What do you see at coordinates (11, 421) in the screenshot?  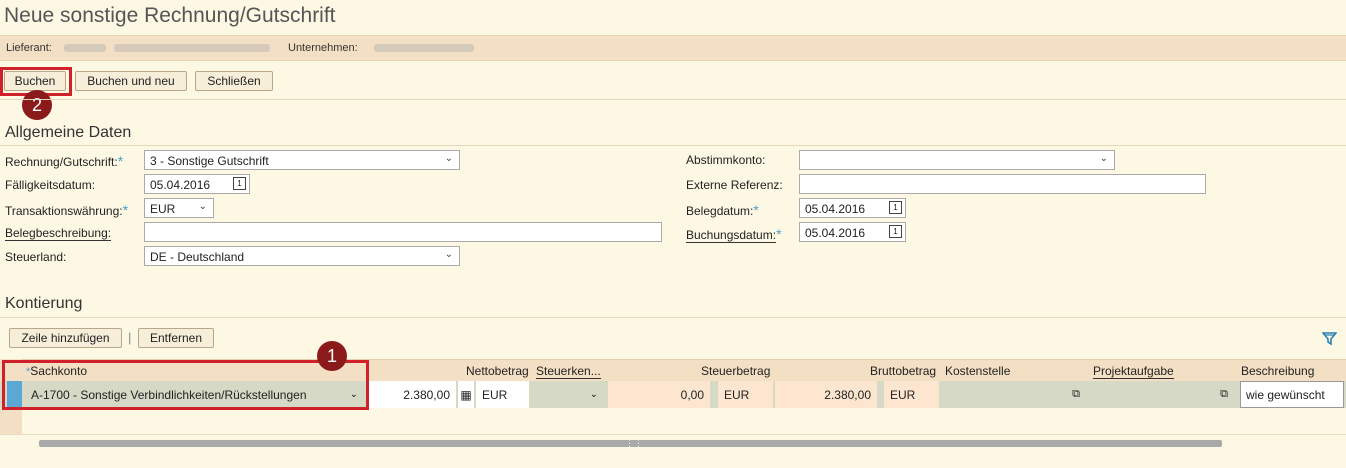 I see `row-selector-empty` at bounding box center [11, 421].